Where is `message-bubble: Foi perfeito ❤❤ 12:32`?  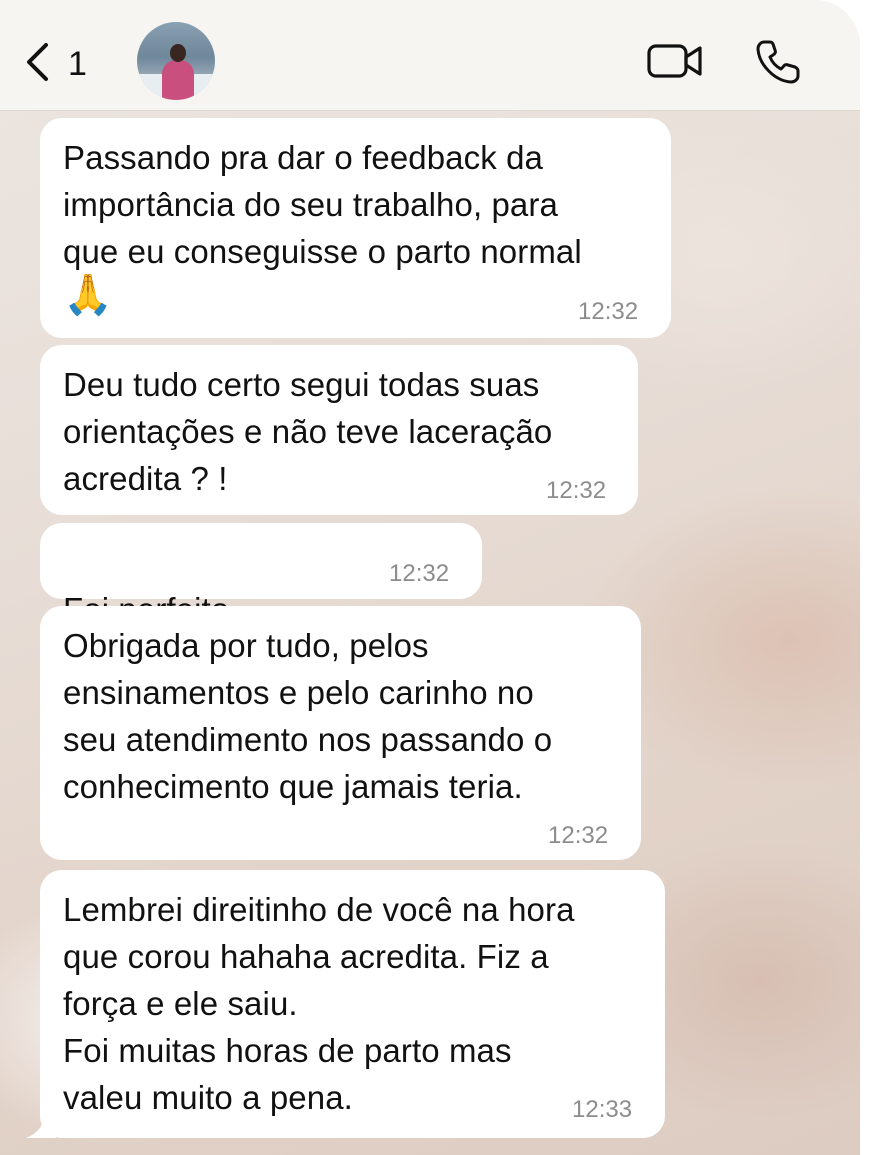
message-bubble: Foi perfeito ❤❤ 12:32 is located at coordinates (261, 601).